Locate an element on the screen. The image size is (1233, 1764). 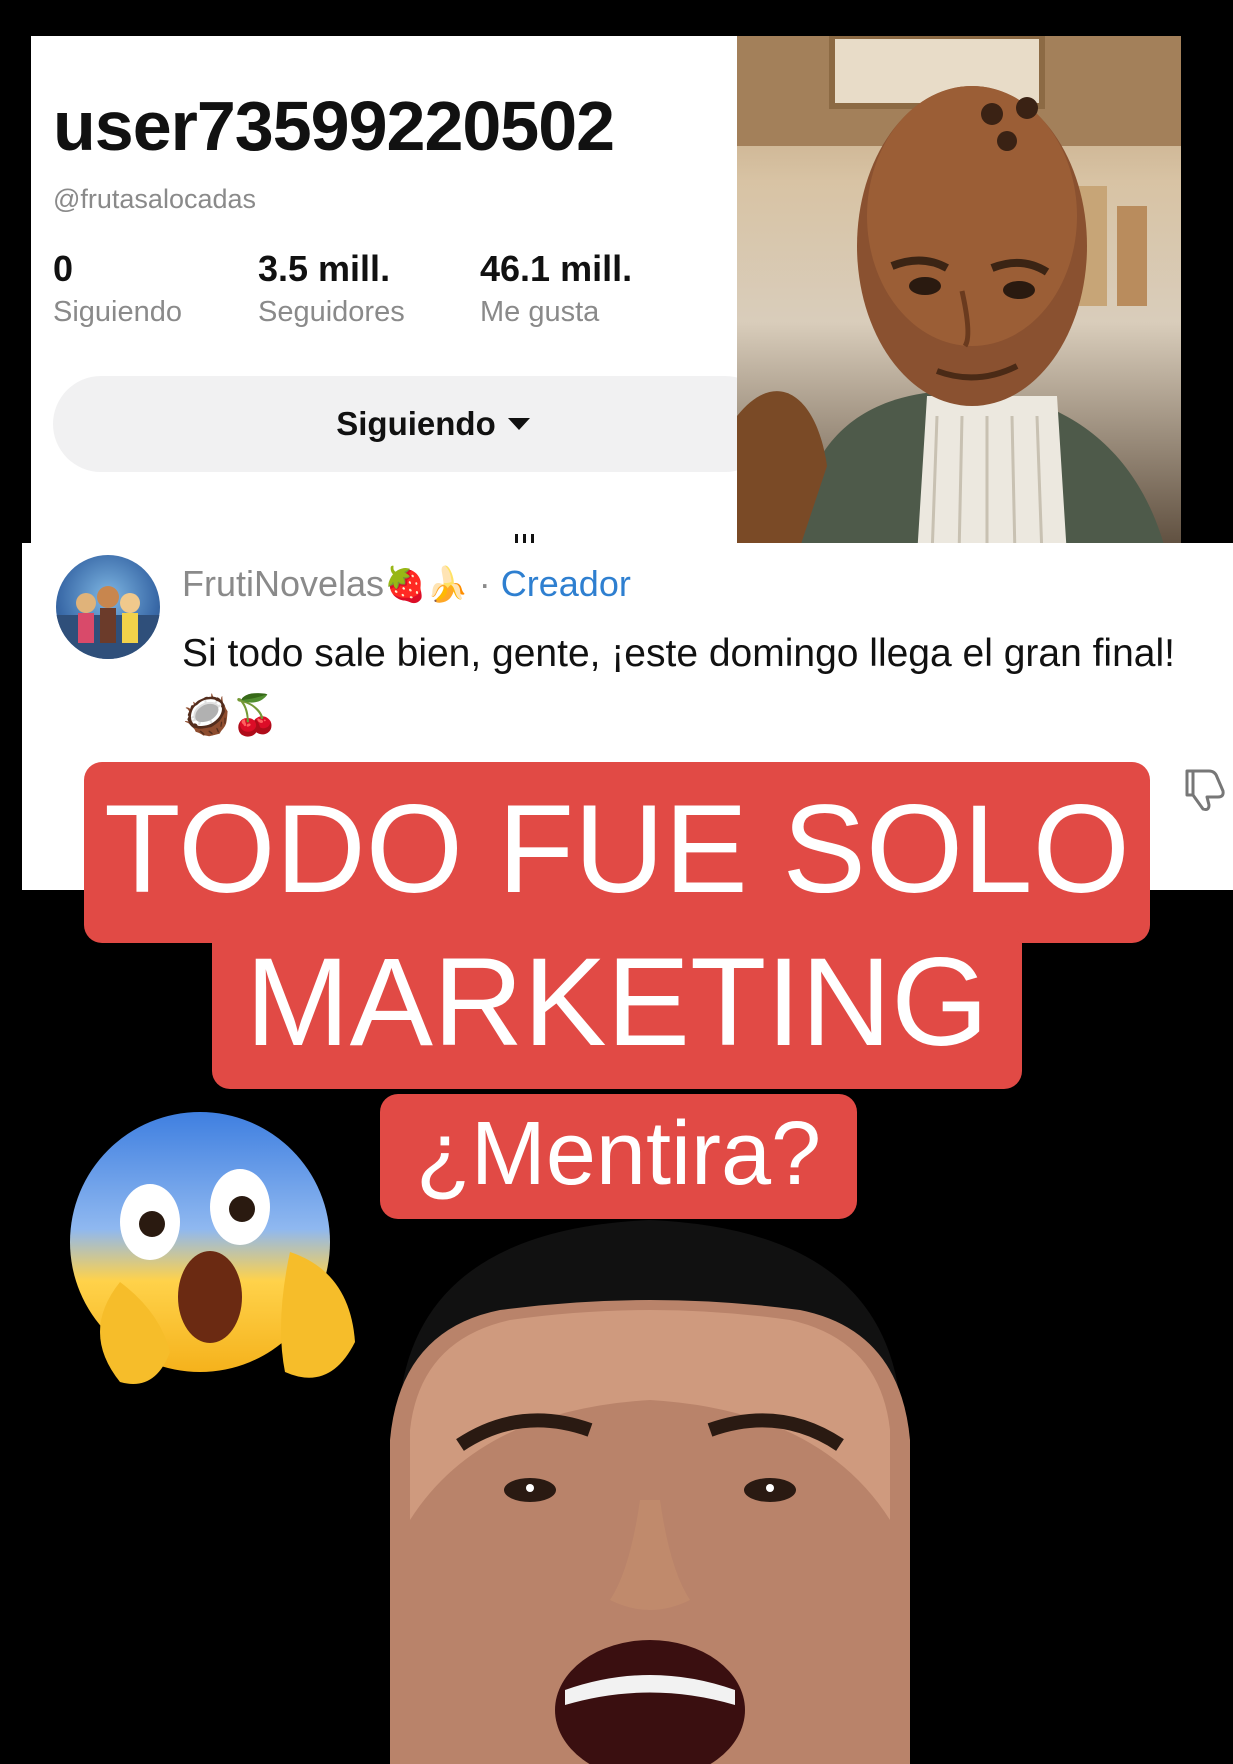
headline-banner-line2: MARKETING is located at coordinates (617, 1007).